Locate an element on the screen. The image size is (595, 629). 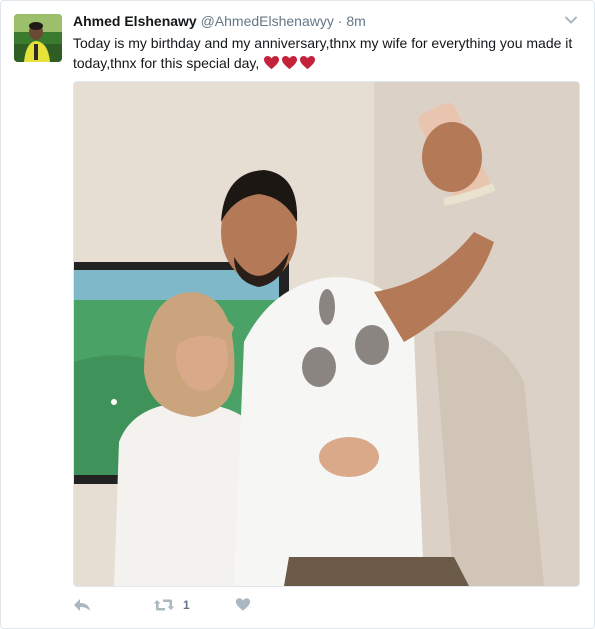
timestamp: 8m is located at coordinates (355, 21).